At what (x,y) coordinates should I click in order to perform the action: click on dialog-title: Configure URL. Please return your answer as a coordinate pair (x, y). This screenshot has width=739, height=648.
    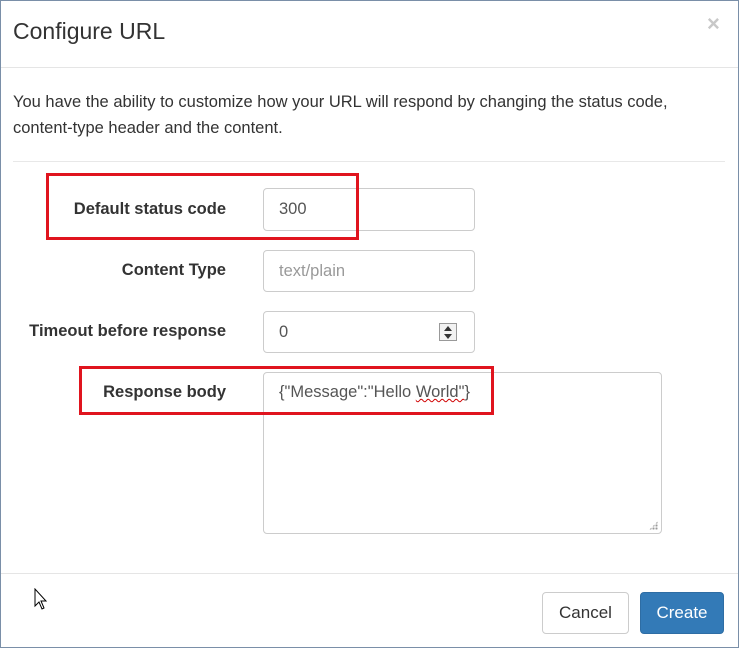
    Looking at the image, I should click on (89, 31).